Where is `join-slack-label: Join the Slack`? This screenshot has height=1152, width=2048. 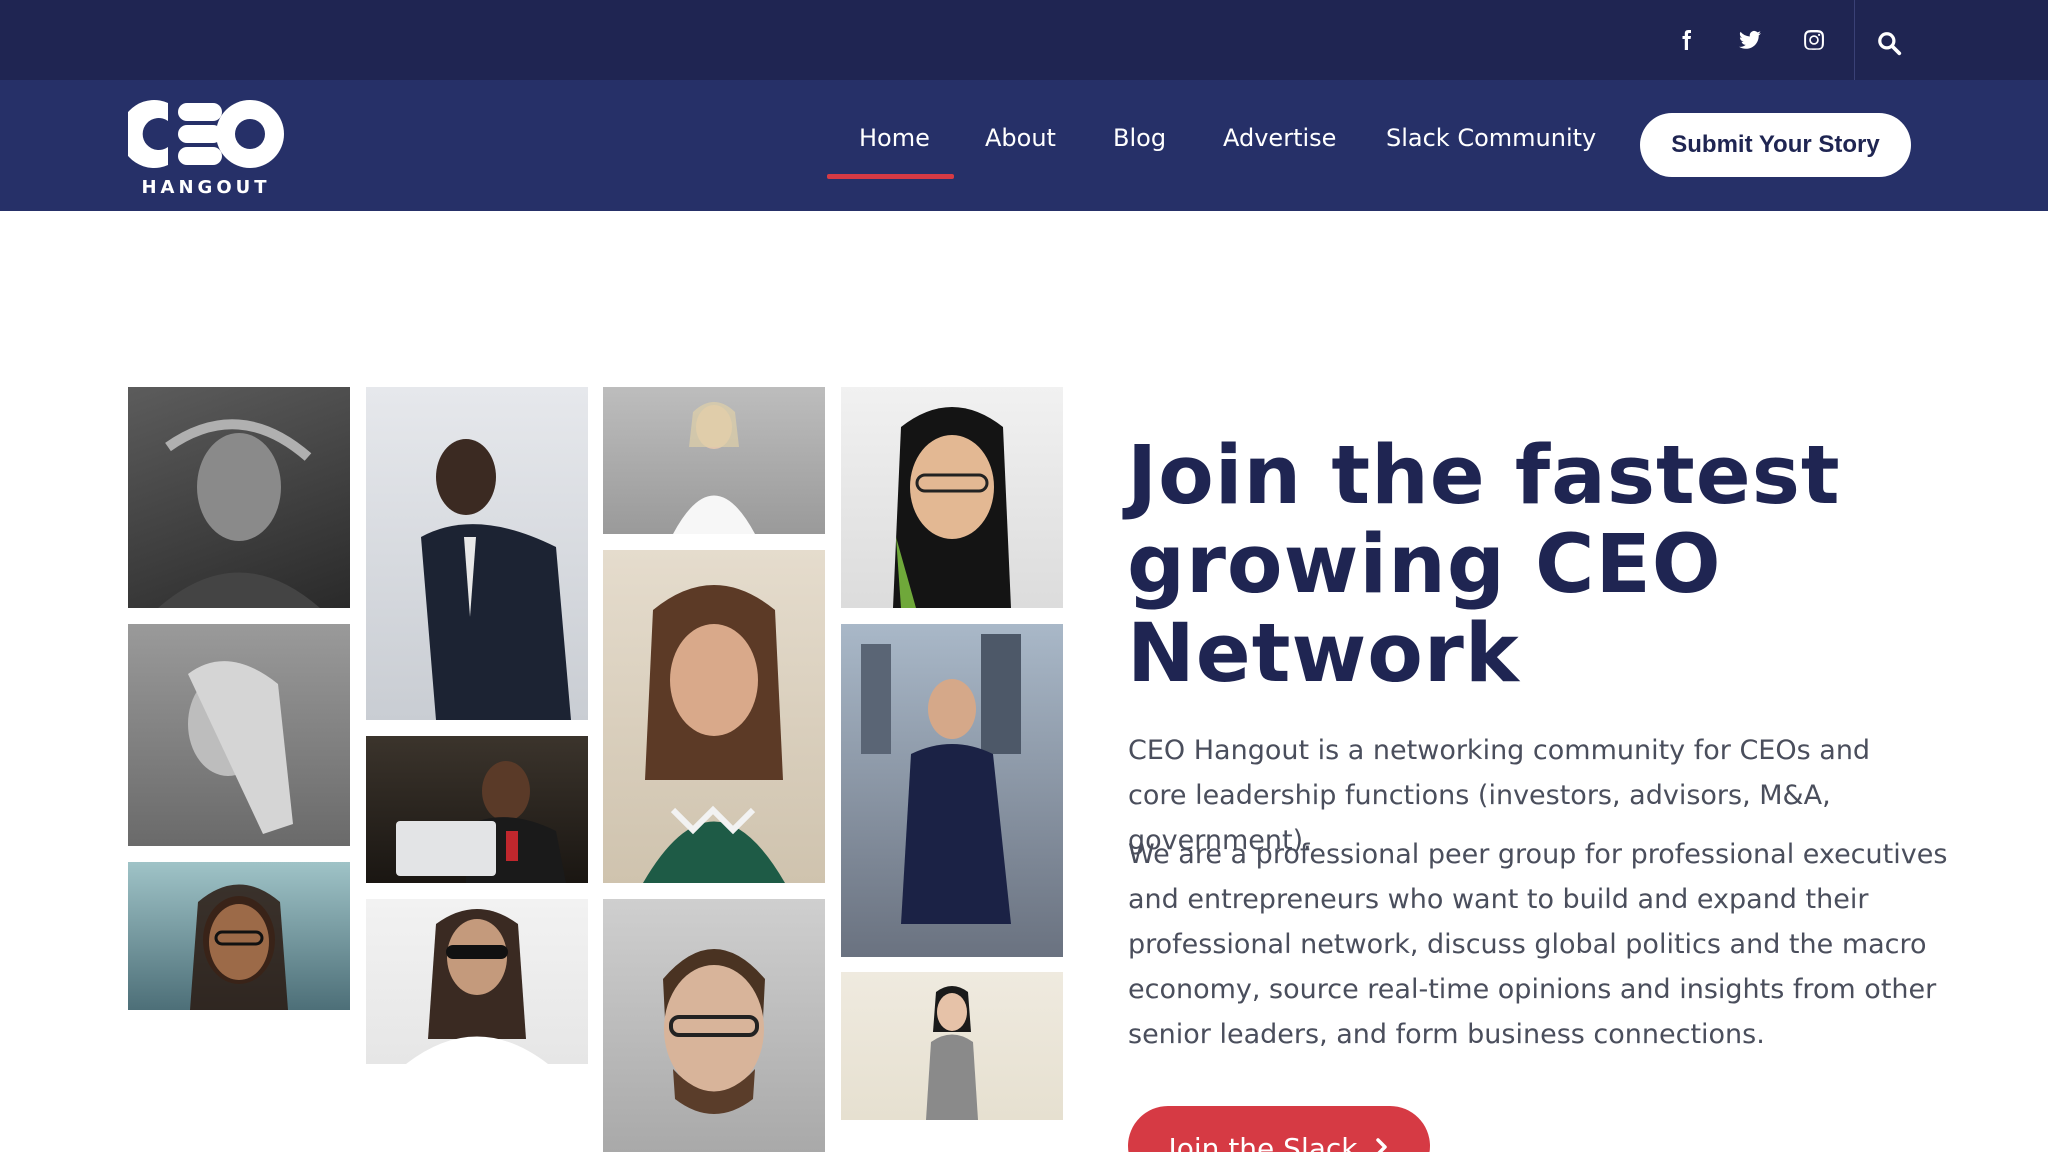
join-slack-label: Join the Slack is located at coordinates (1263, 1142).